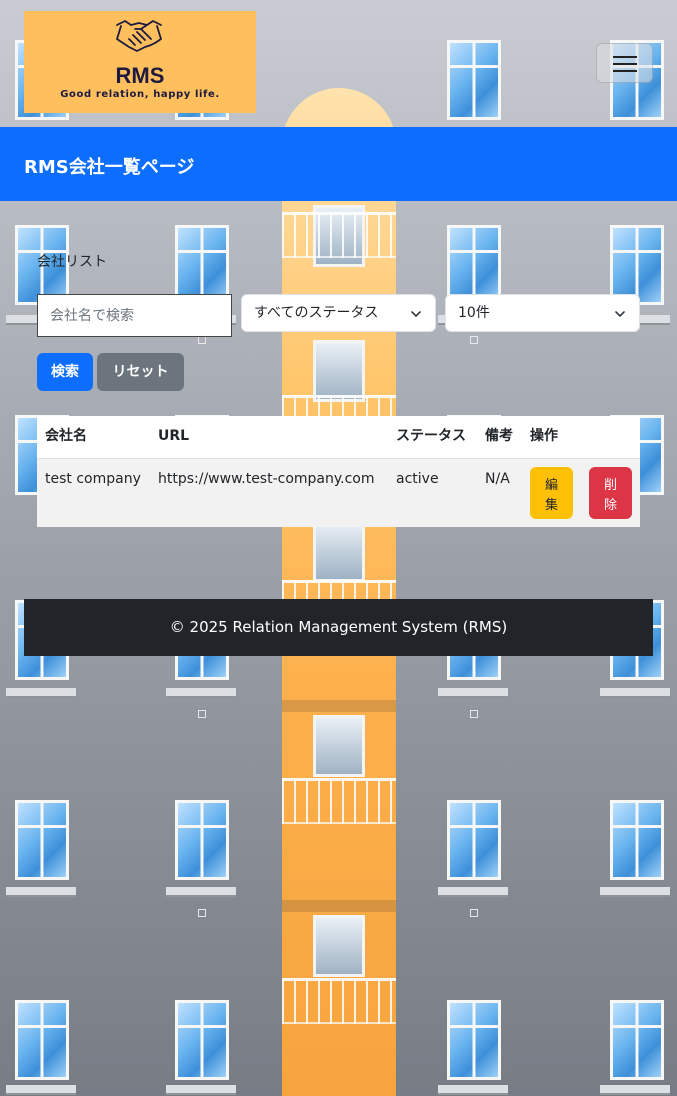 The width and height of the screenshot is (677, 1096). I want to click on menu-toggle-button, so click(624, 63).